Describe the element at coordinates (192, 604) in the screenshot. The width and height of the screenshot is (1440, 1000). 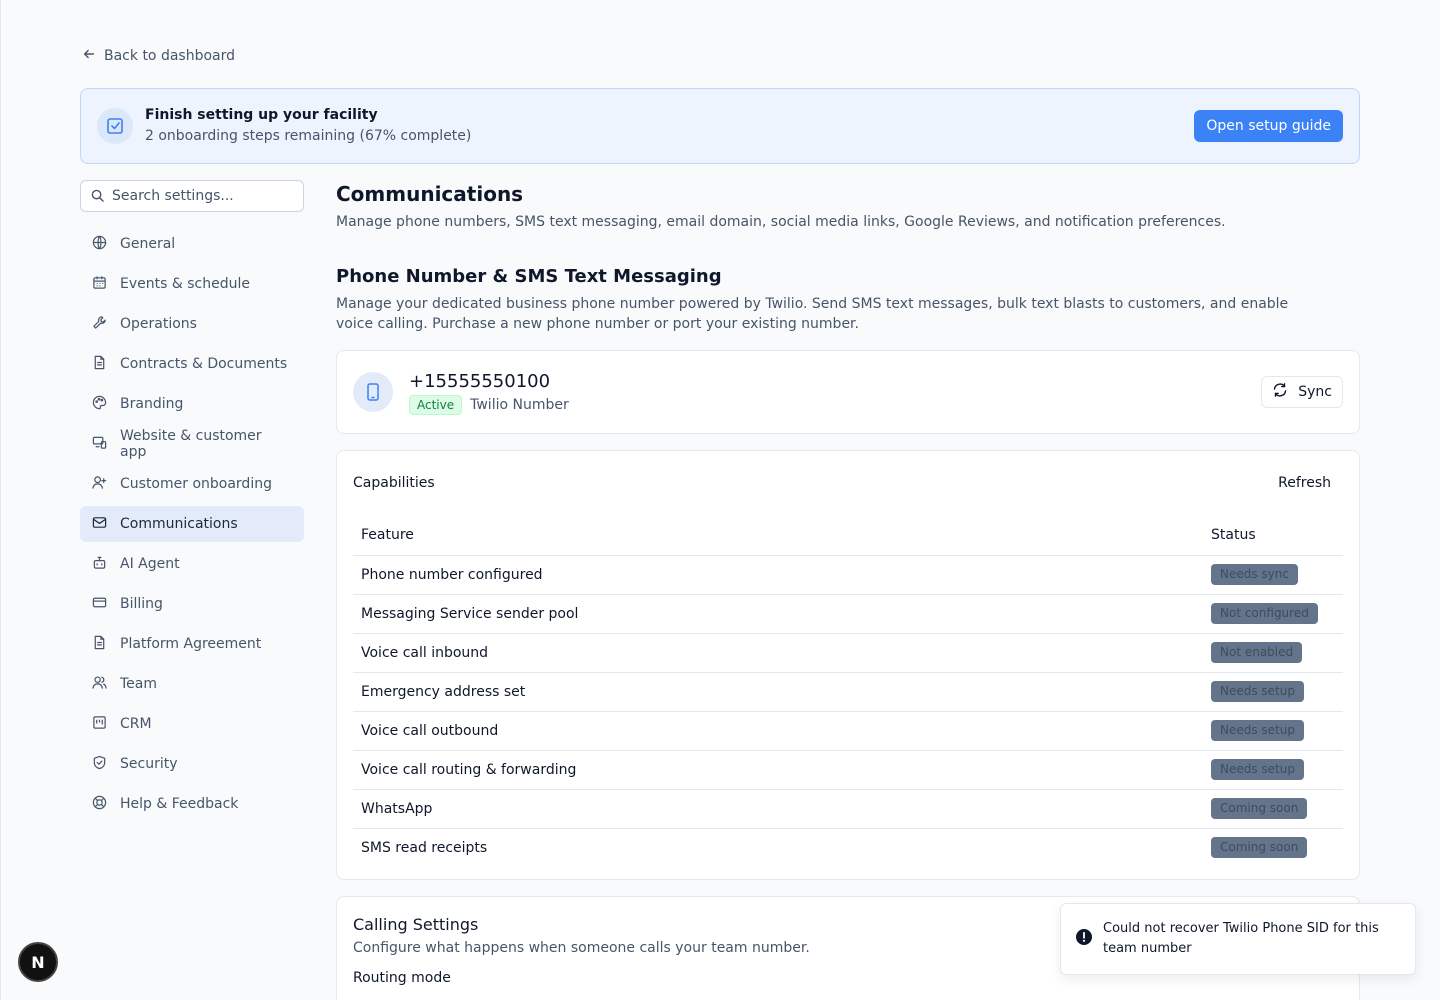
I see `sidebar-item-billing: Billing` at that location.